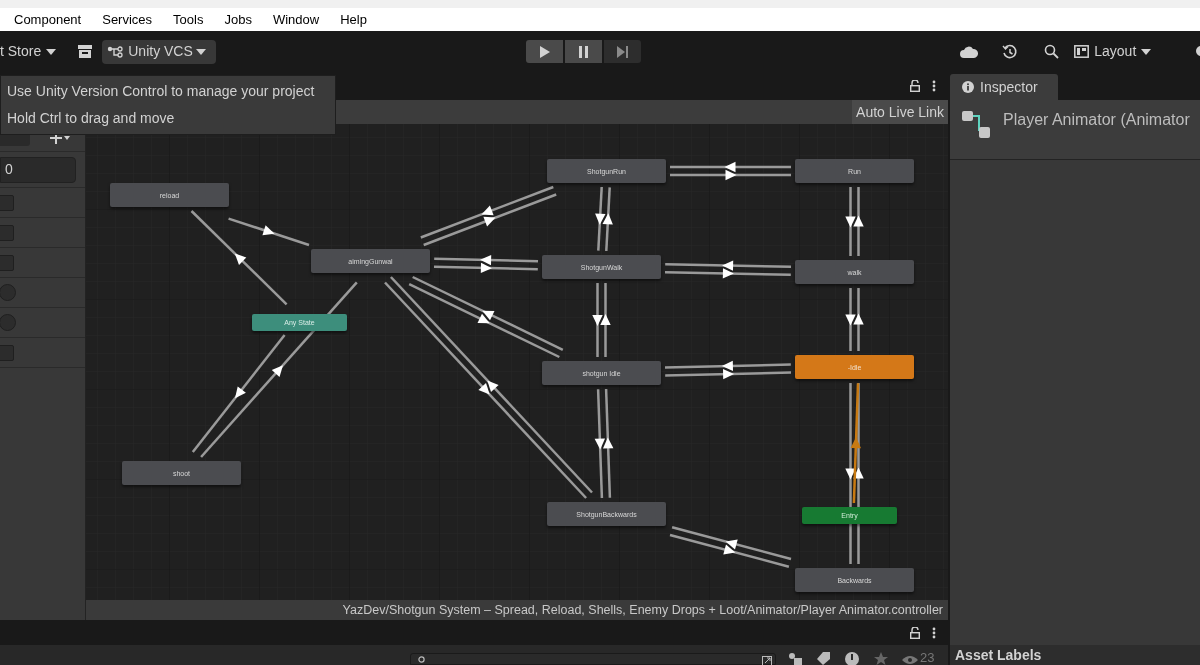 This screenshot has height=665, width=1200. Describe the element at coordinates (161, 91) in the screenshot. I see `tooltip-text: Use Unity Version Control to manage your project` at that location.